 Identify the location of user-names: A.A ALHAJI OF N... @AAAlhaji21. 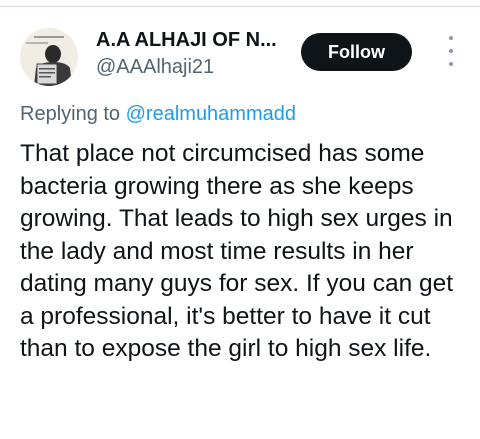
(196, 54).